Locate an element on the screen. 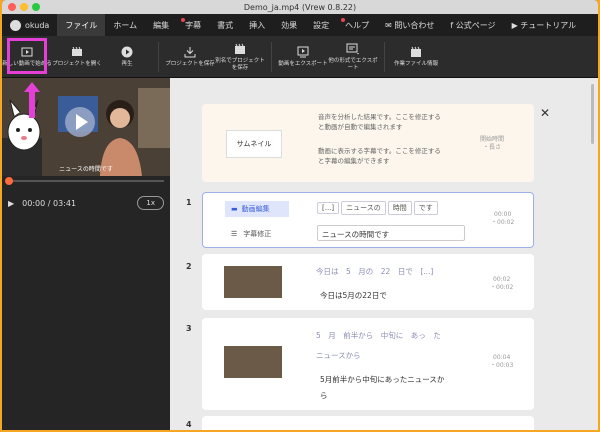 The width and height of the screenshot is (600, 432). play-icon: ▶ is located at coordinates (11, 203).